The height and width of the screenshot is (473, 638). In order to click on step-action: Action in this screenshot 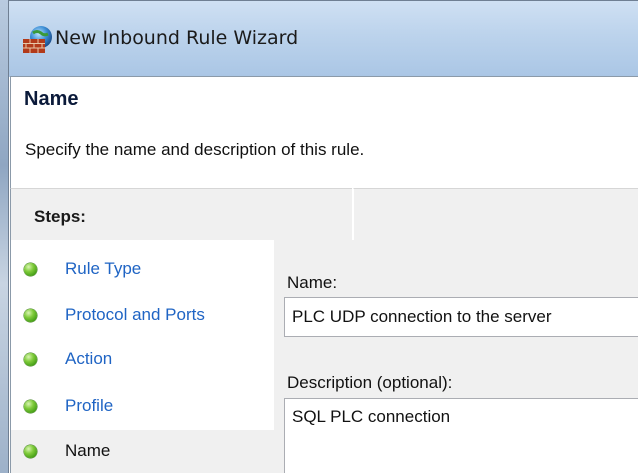, I will do `click(68, 359)`.